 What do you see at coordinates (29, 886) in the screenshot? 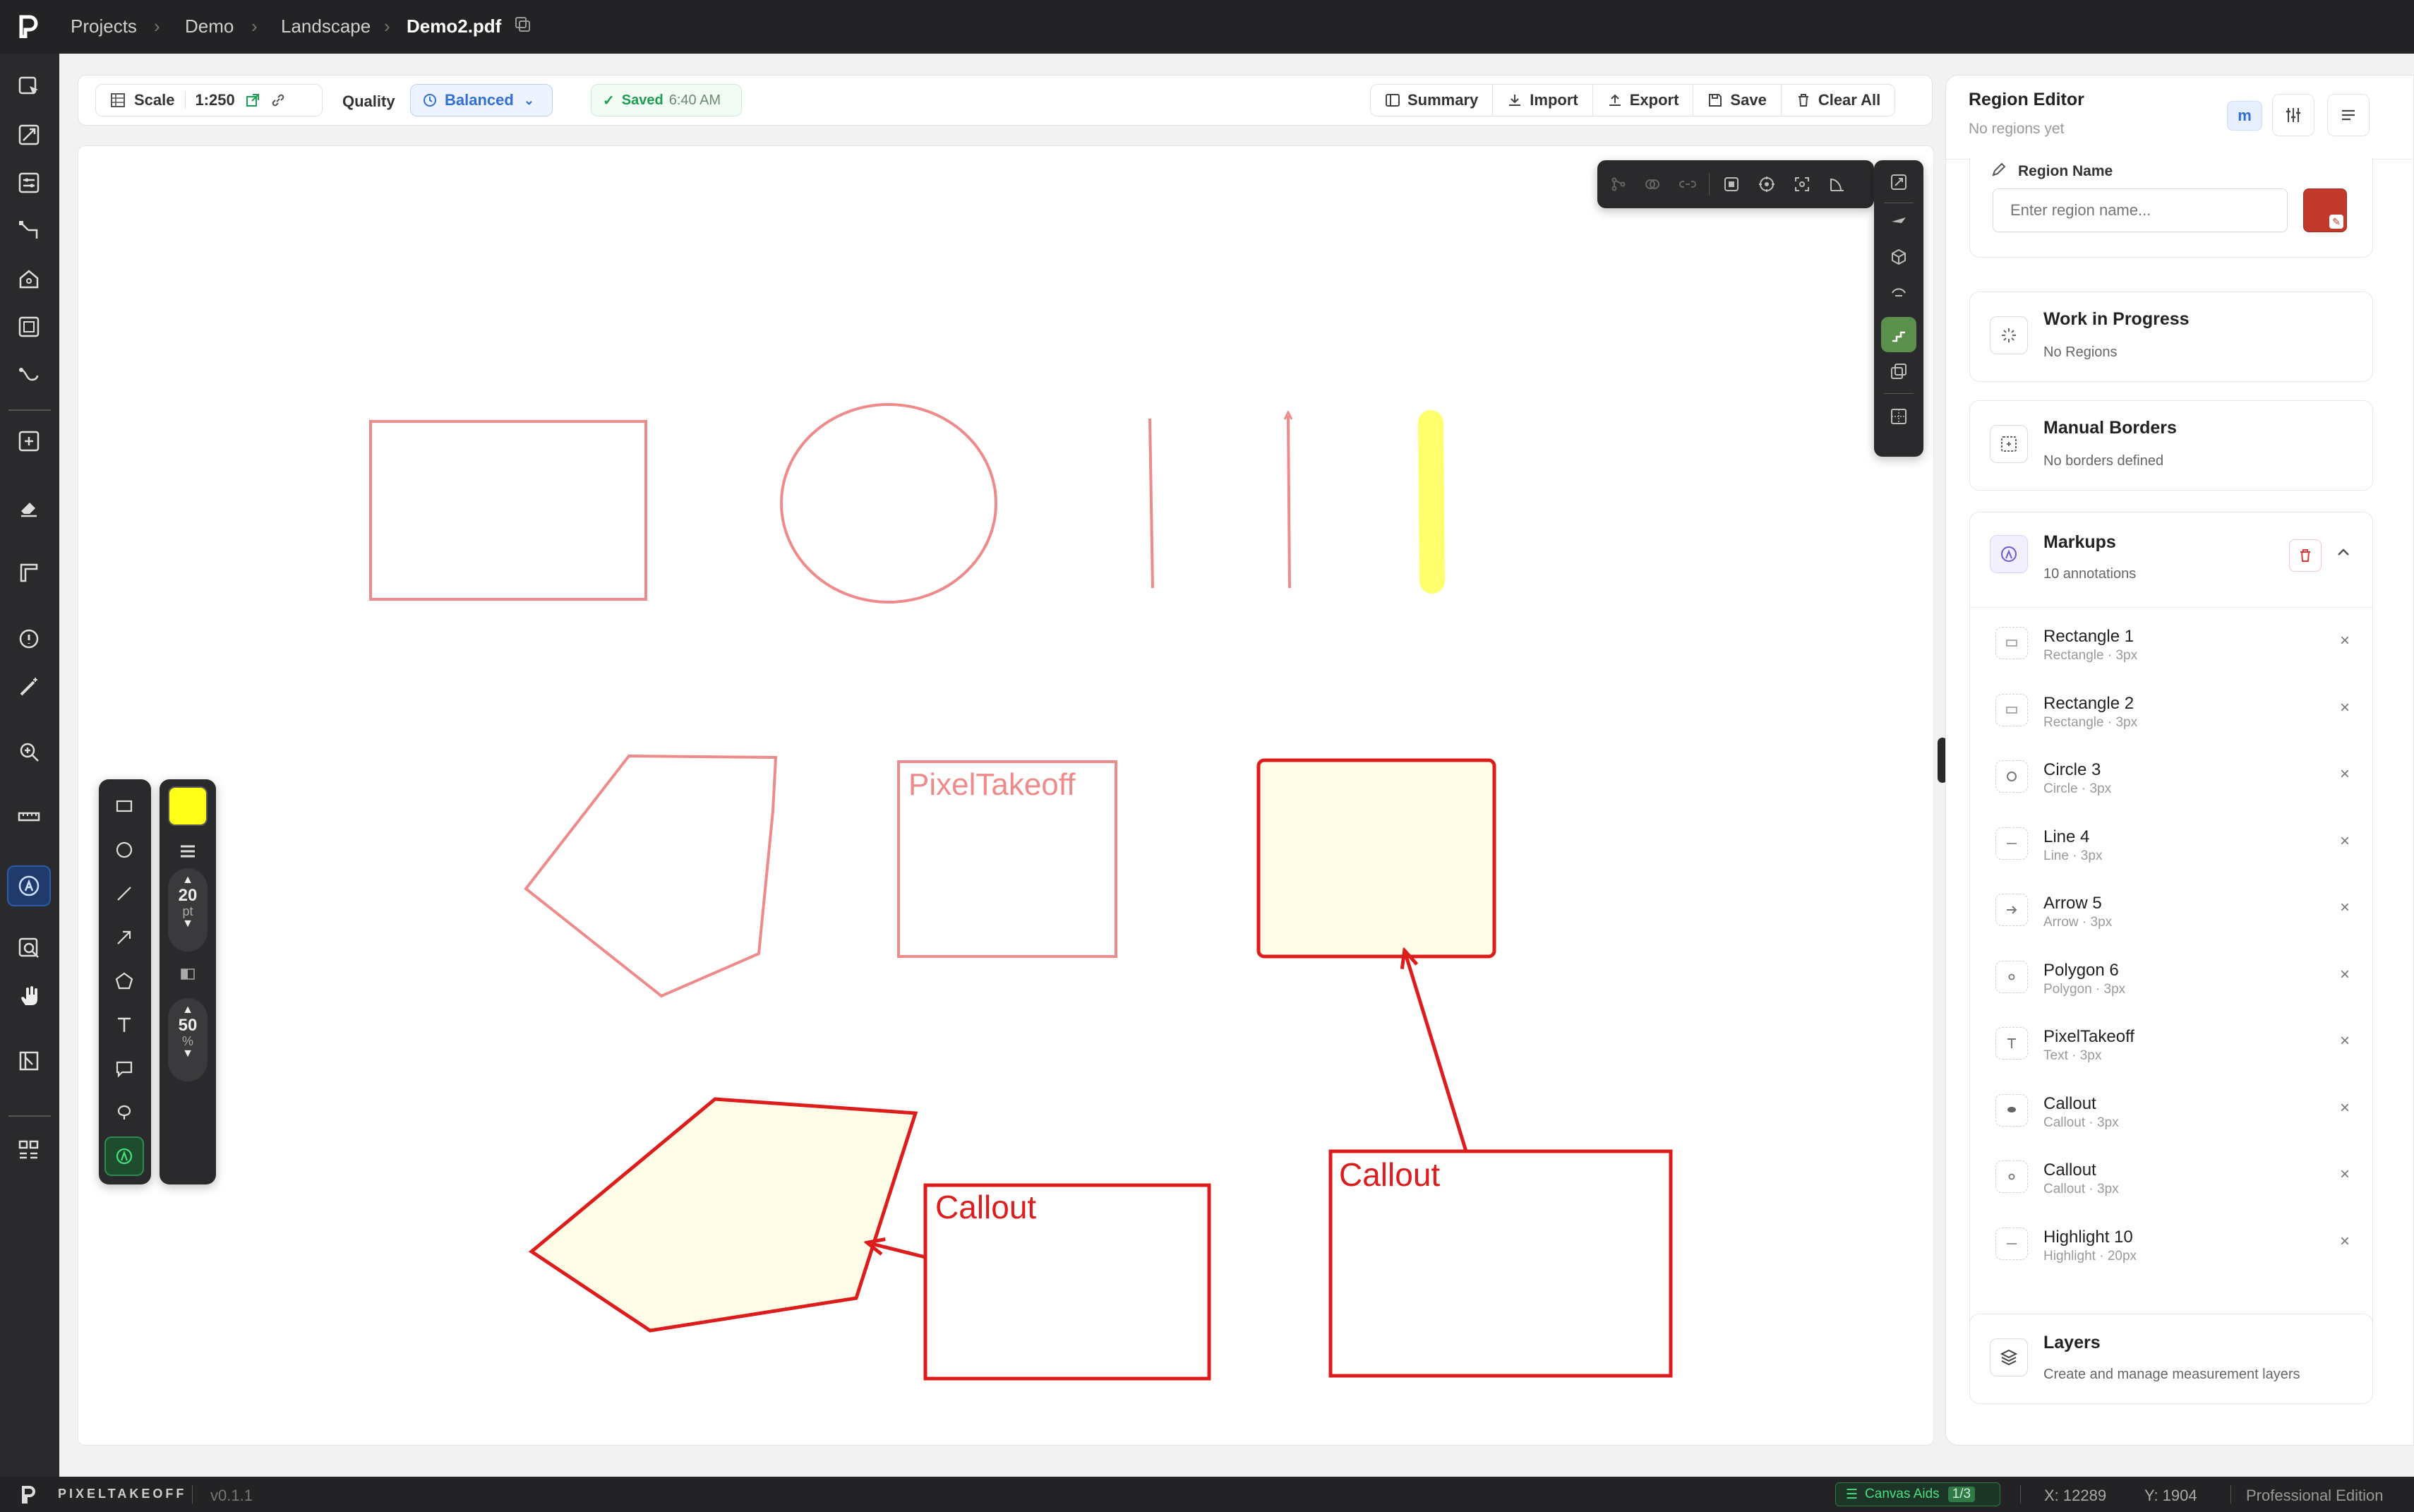
I see `markup-tool-active` at bounding box center [29, 886].